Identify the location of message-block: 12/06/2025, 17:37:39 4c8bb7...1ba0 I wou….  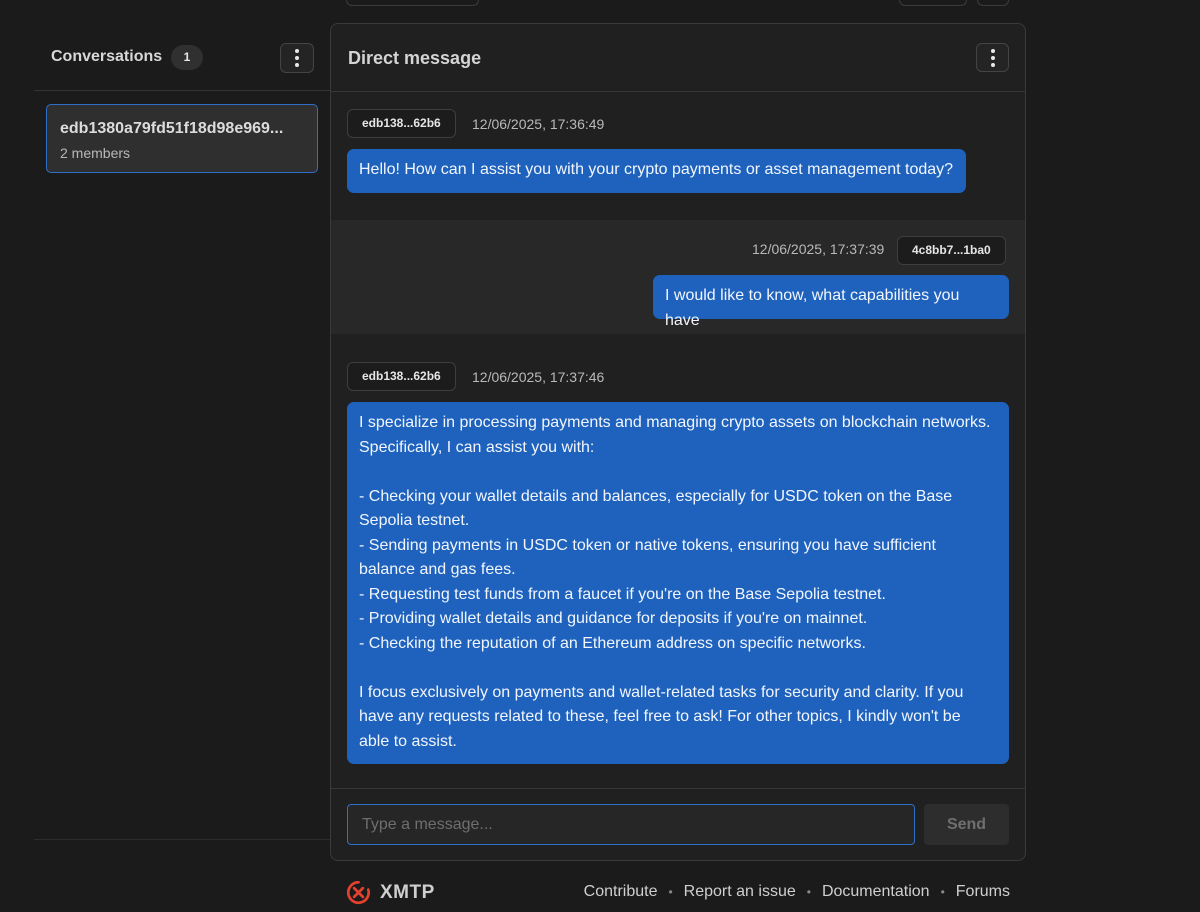
(678, 277).